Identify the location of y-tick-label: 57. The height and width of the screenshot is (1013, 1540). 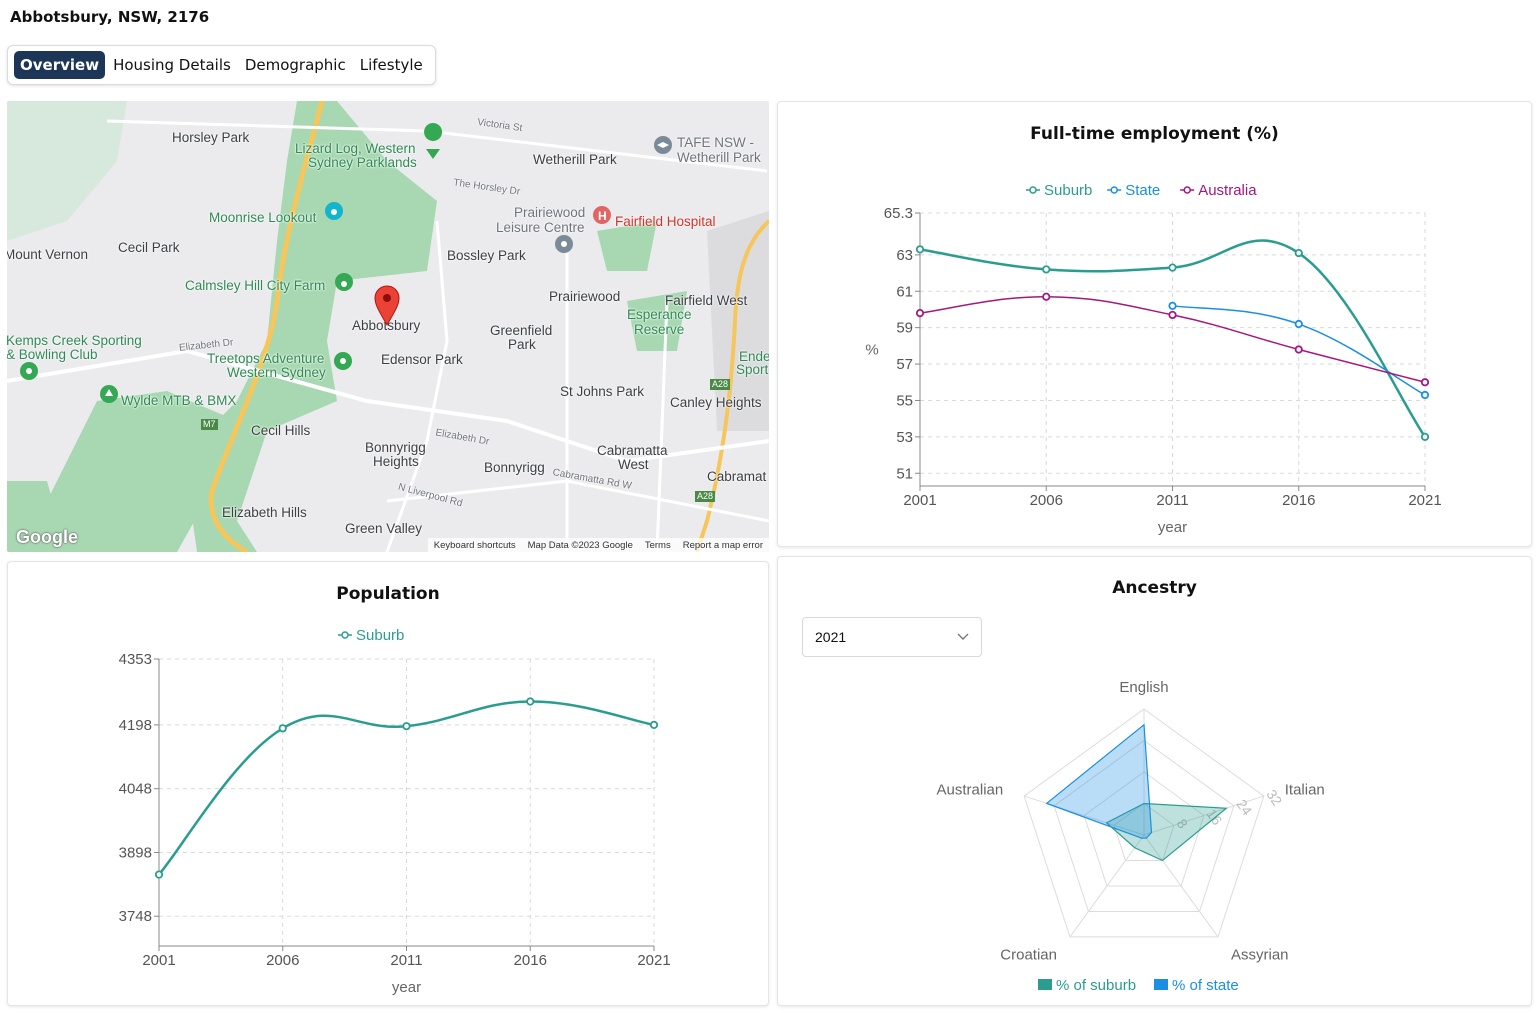
(904, 364).